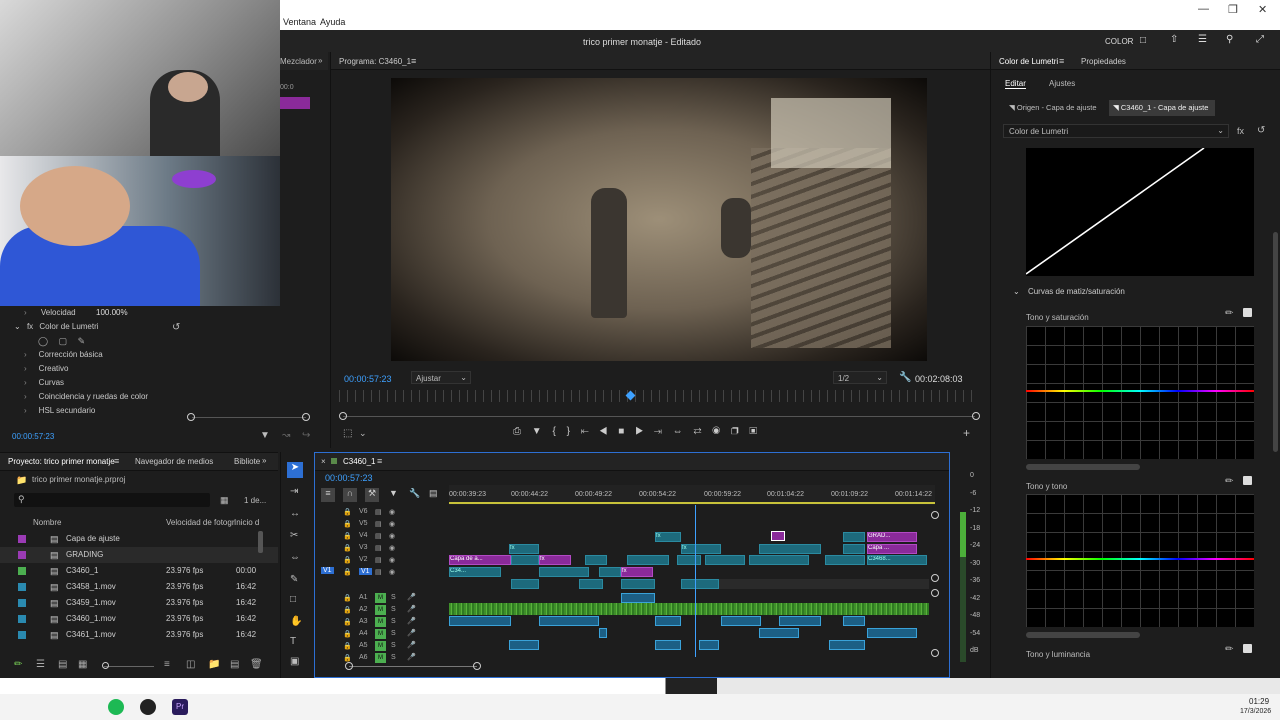  I want to click on zoom-scrollbar, so click(249, 417).